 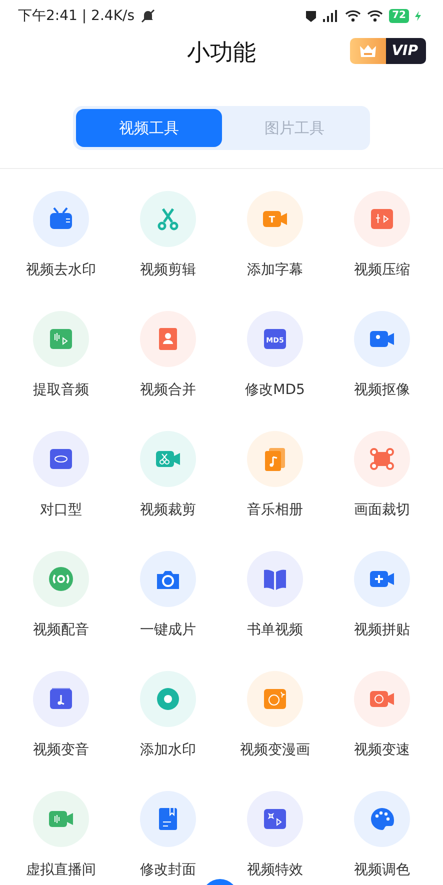 I want to click on charging-icon, so click(x=418, y=16).